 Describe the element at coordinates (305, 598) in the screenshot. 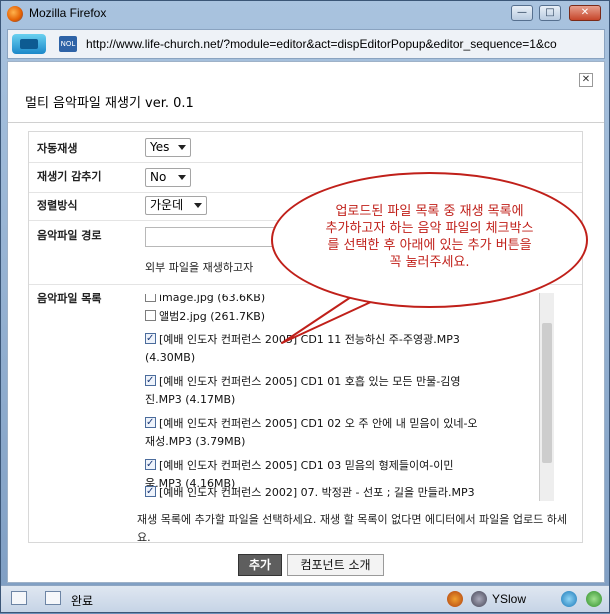

I see `status-bar: 완료 YSlow` at that location.